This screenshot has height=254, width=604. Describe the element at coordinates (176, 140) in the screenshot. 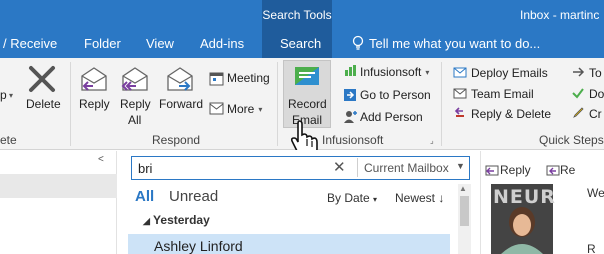

I see `respond-group-label: Respond` at that location.